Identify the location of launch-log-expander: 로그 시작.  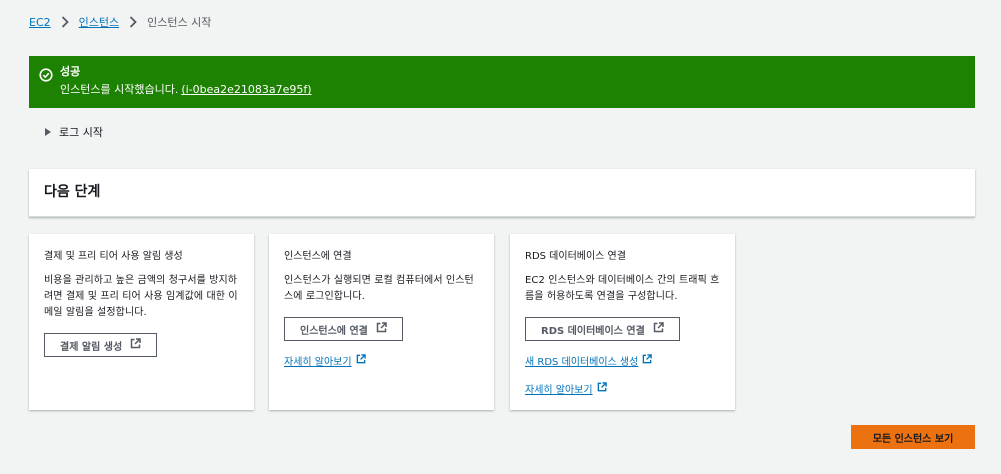
(74, 132).